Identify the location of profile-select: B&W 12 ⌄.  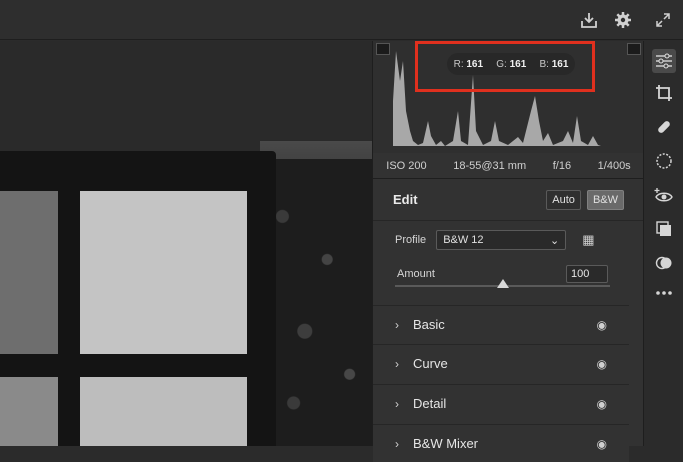
(501, 240).